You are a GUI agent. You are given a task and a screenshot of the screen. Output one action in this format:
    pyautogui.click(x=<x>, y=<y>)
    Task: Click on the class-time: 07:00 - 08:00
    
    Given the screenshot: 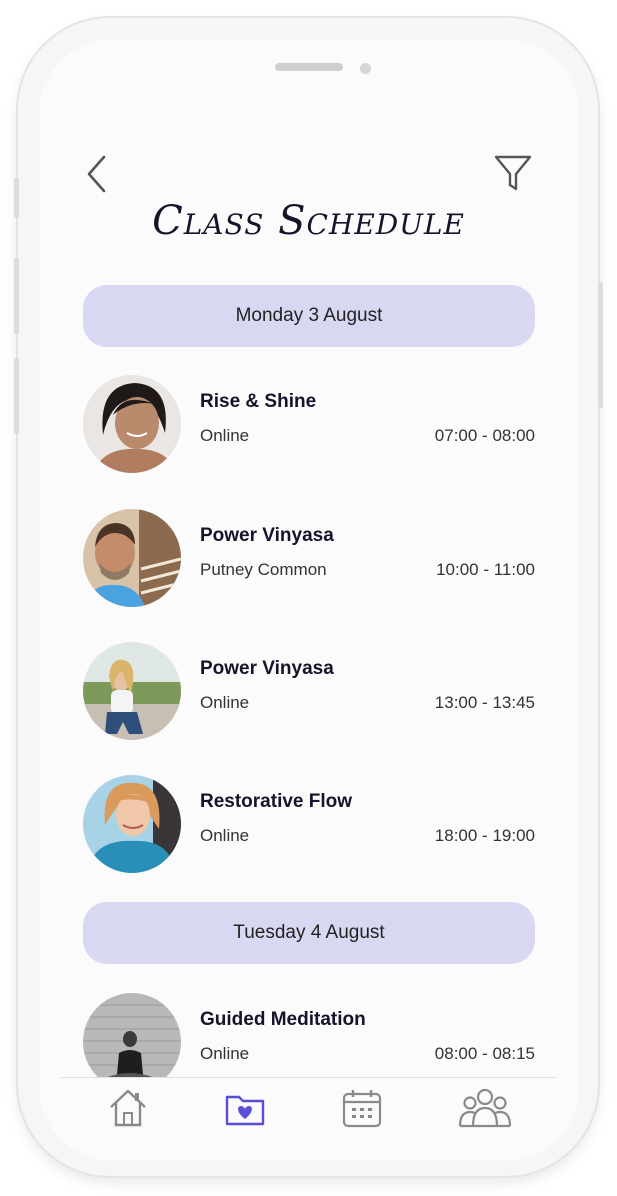 What is the action you would take?
    pyautogui.click(x=484, y=435)
    